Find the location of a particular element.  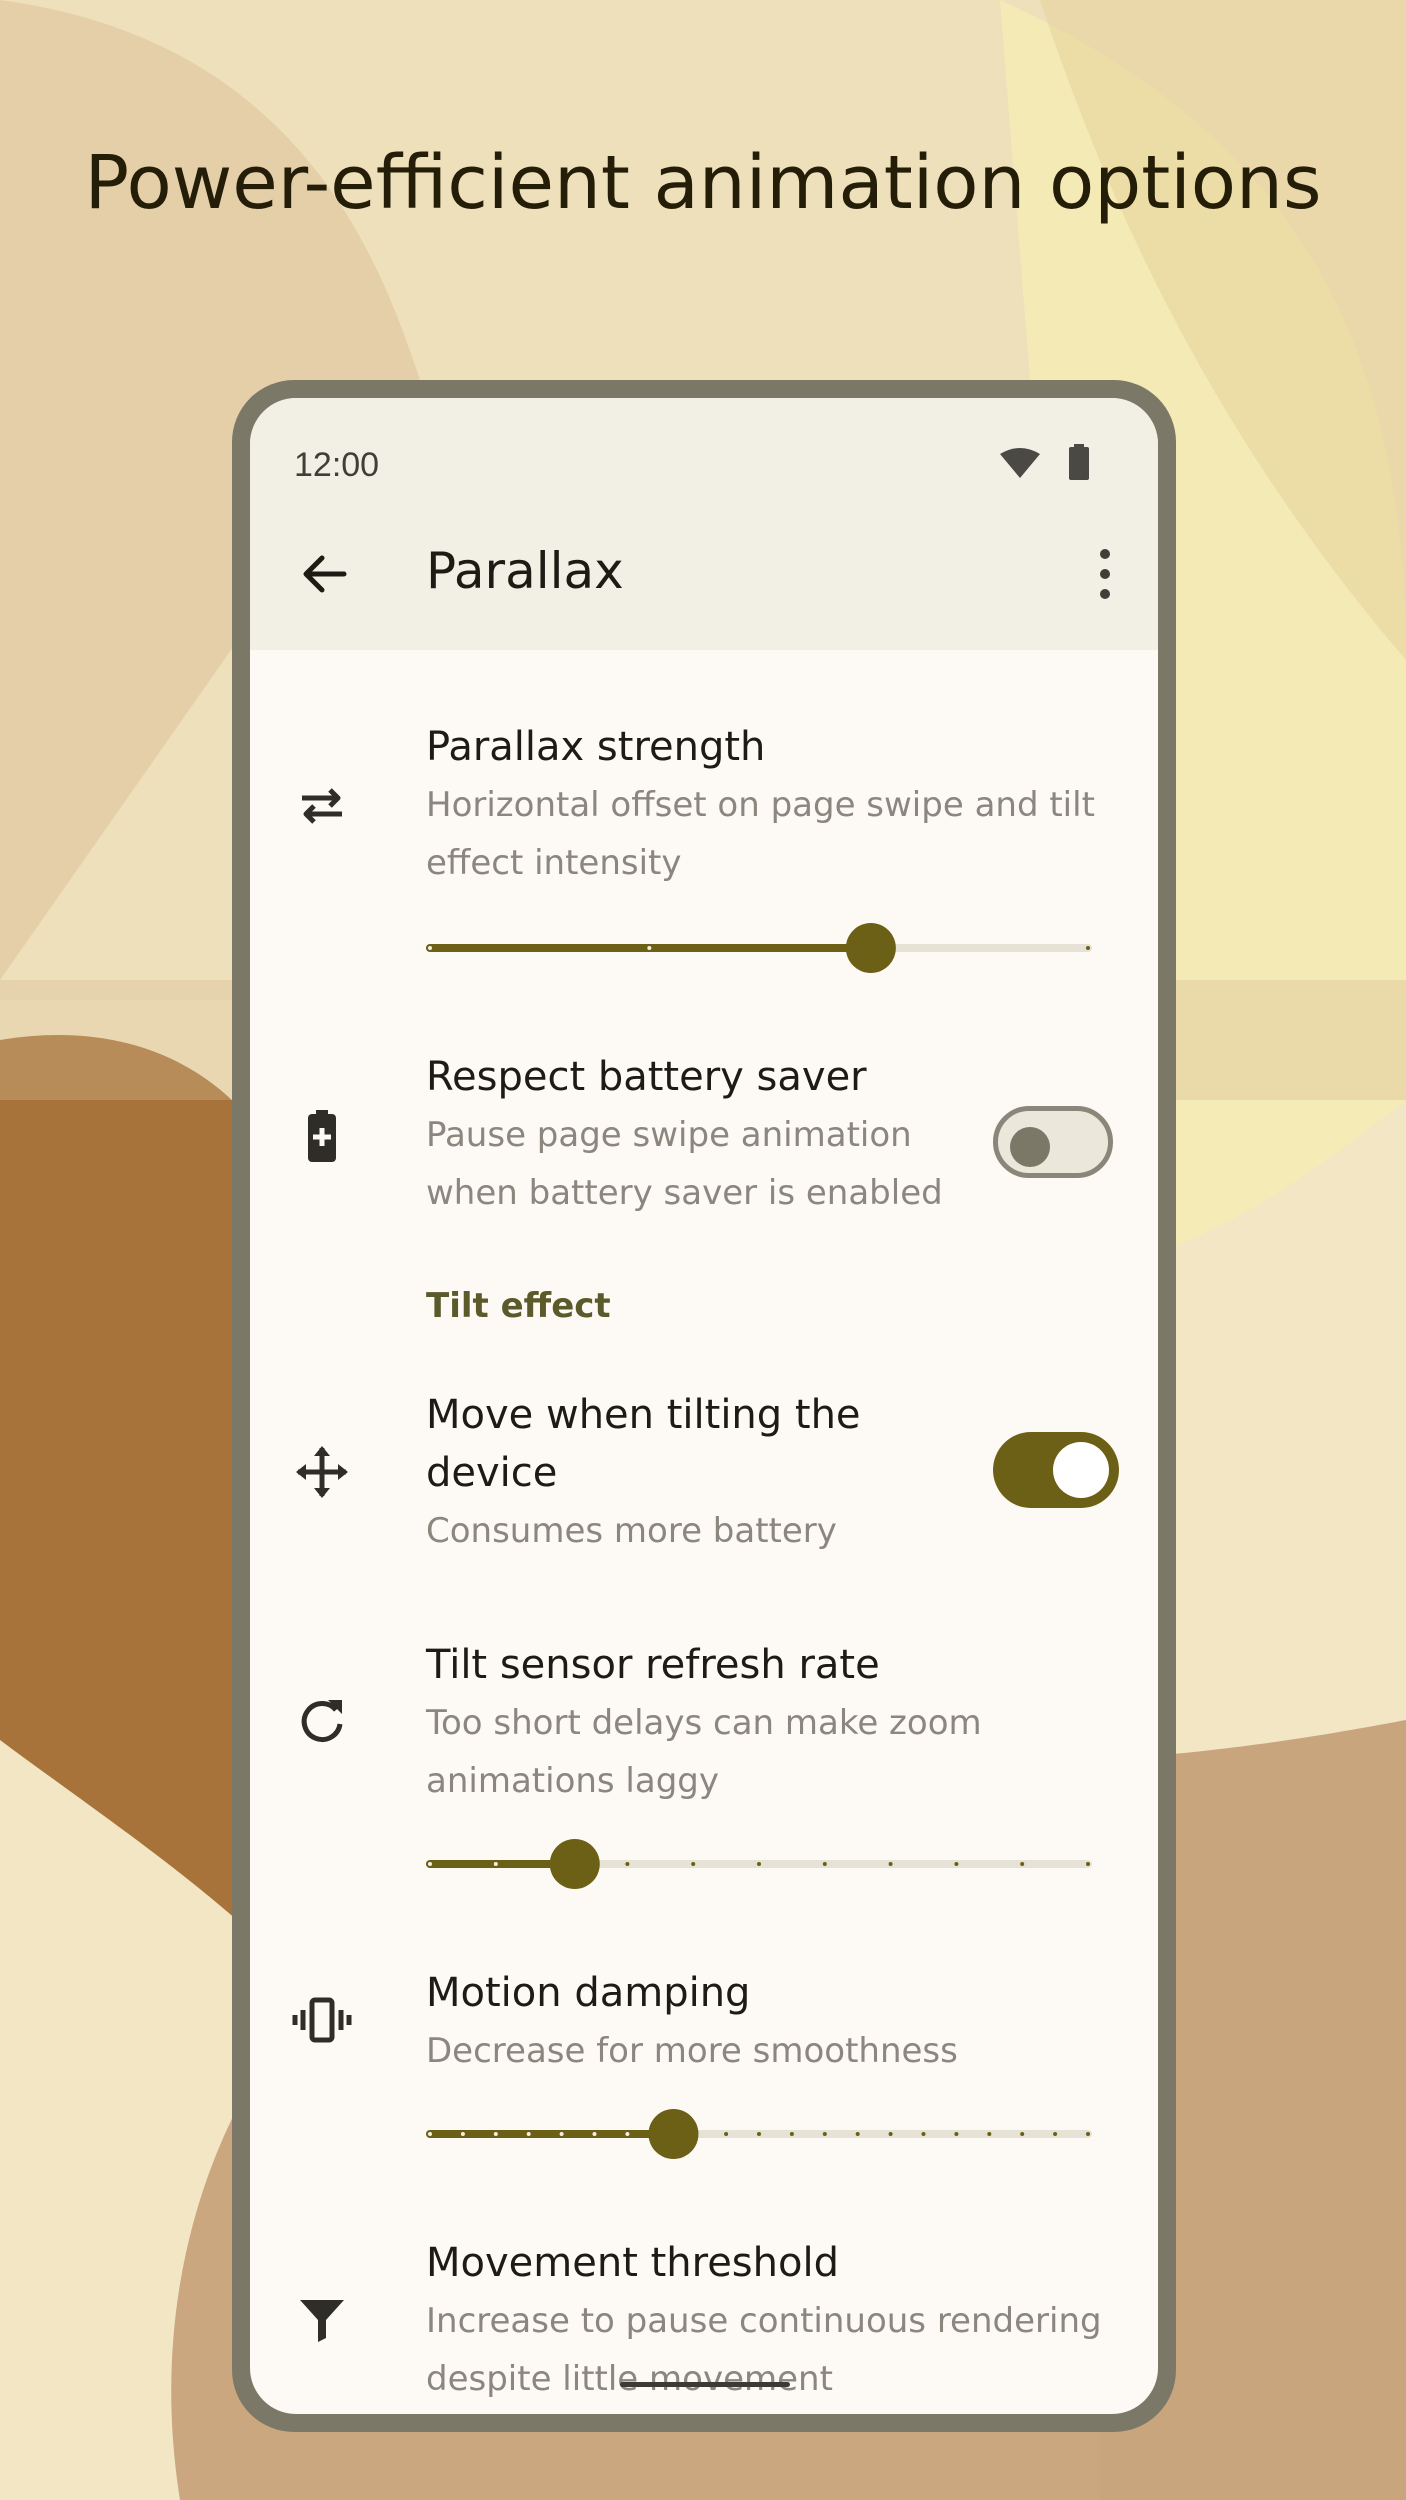

motion-damping-slider is located at coordinates (759, 2134).